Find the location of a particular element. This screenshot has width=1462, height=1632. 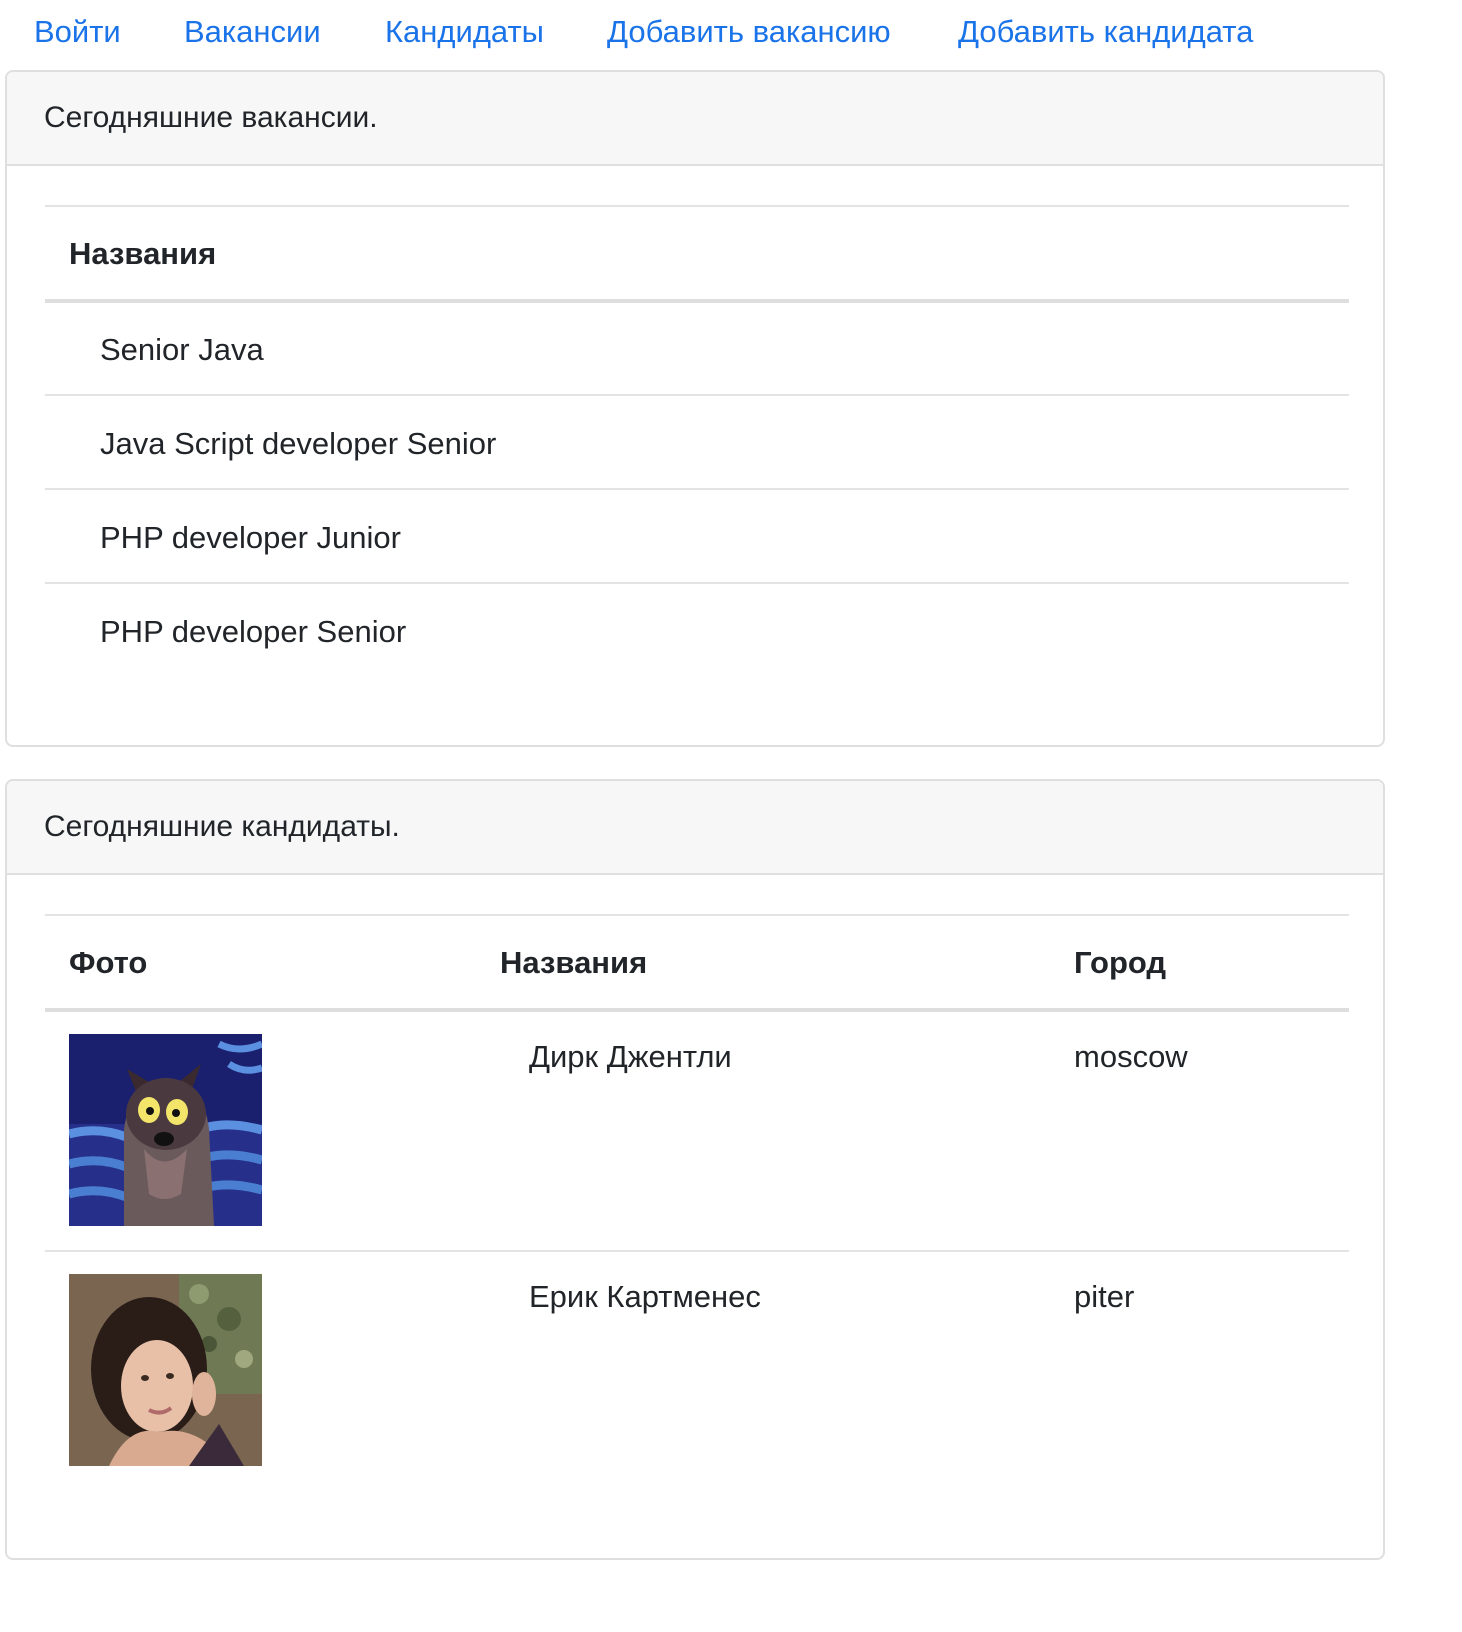

vacancy-row-name: PHP developer Junior is located at coordinates (250, 538).